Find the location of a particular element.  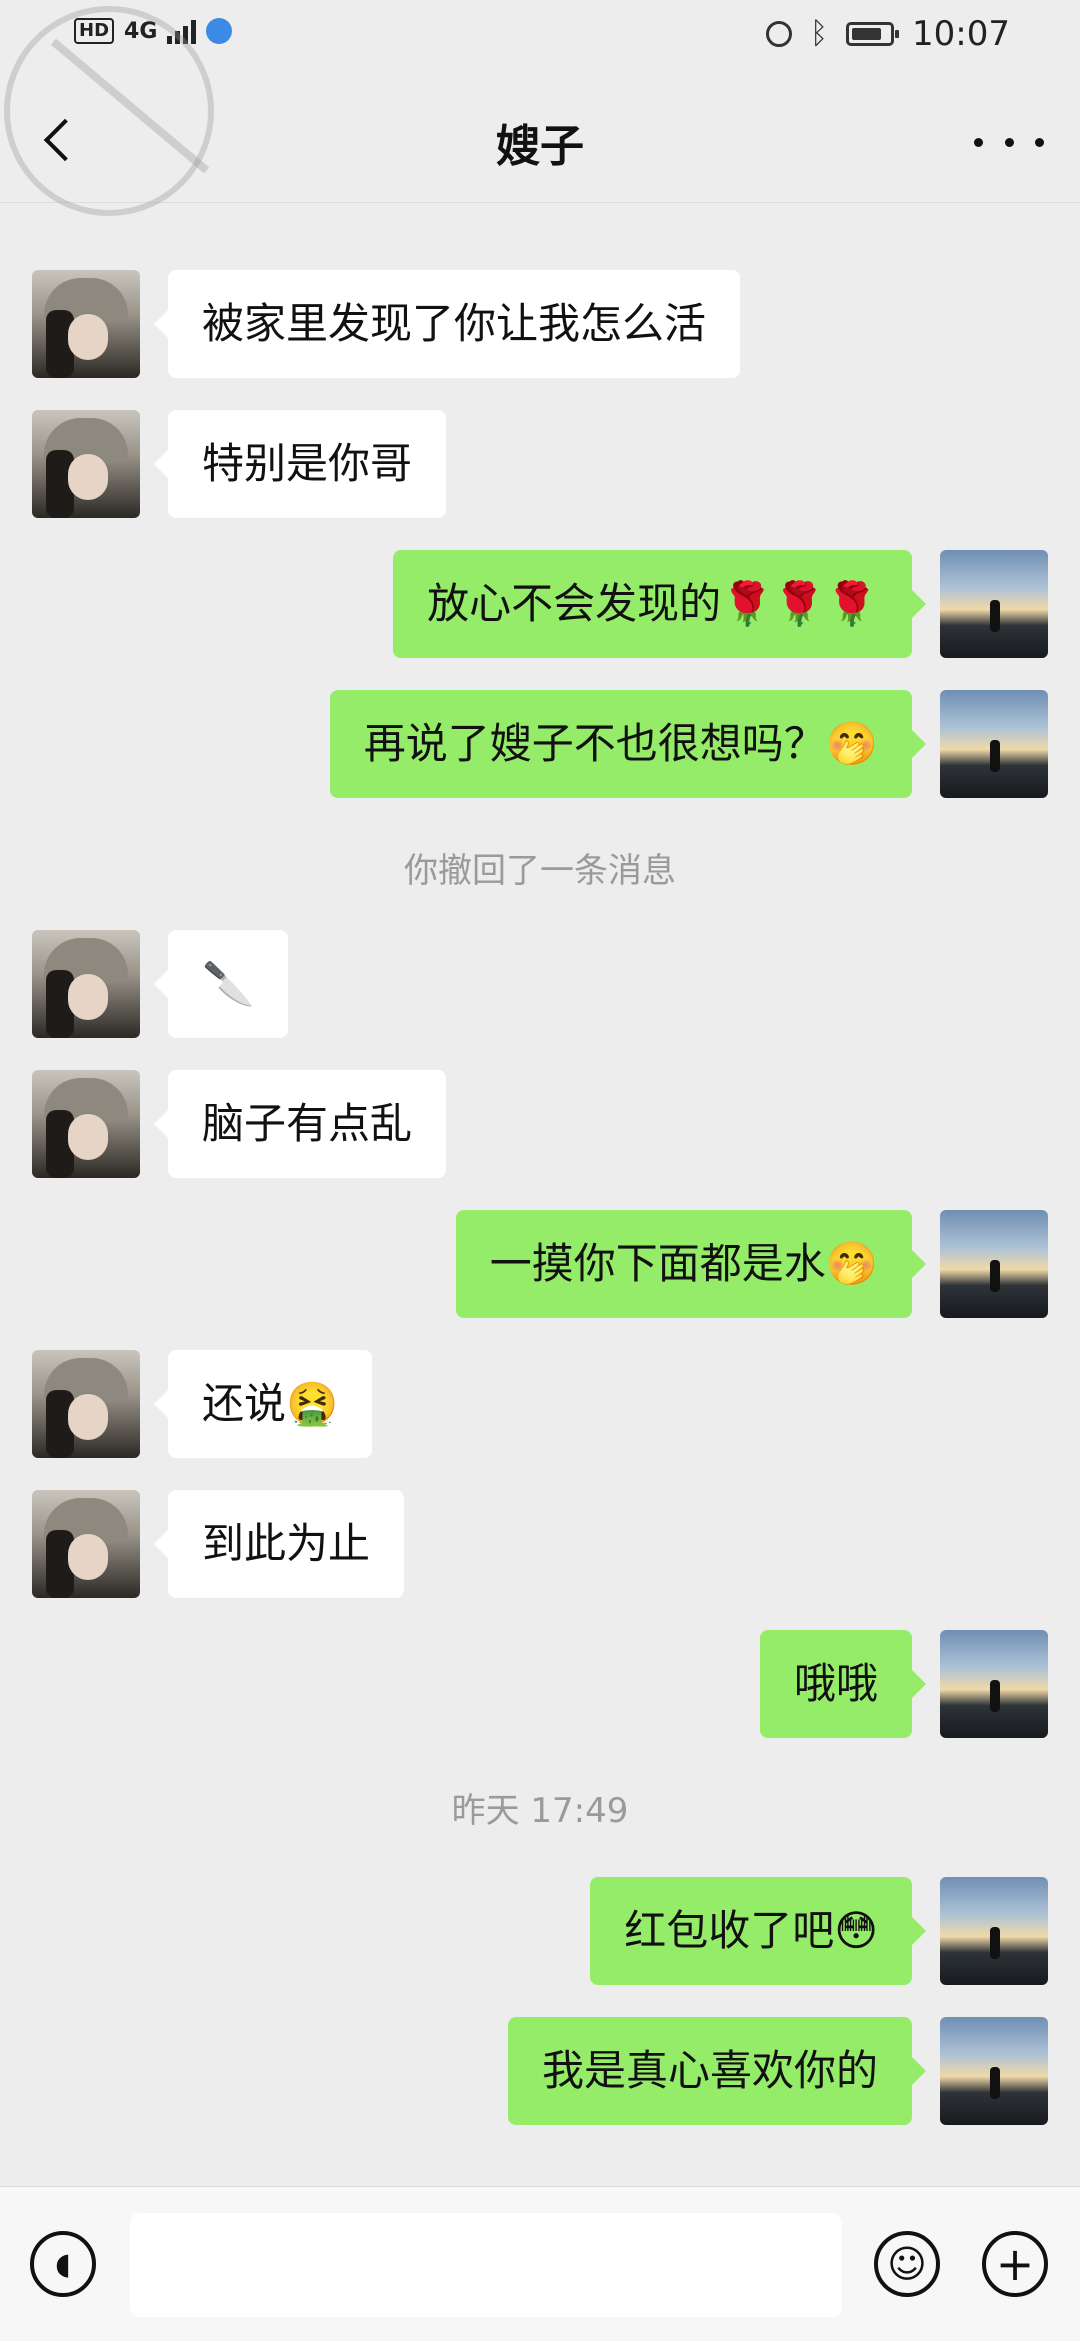

chat-header: 嫂子 is located at coordinates (540, 137).